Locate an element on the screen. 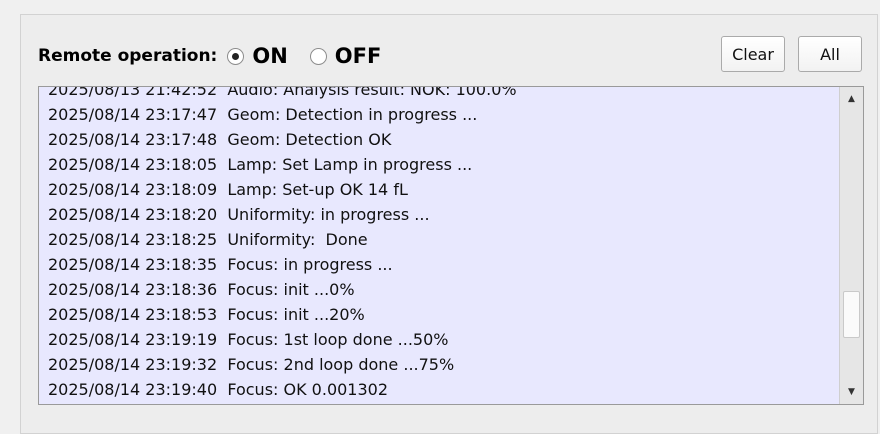 Image resolution: width=880 pixels, height=434 pixels. log-line: 2025/08/14 23:18:36 Focus: init ...0% is located at coordinates (201, 289).